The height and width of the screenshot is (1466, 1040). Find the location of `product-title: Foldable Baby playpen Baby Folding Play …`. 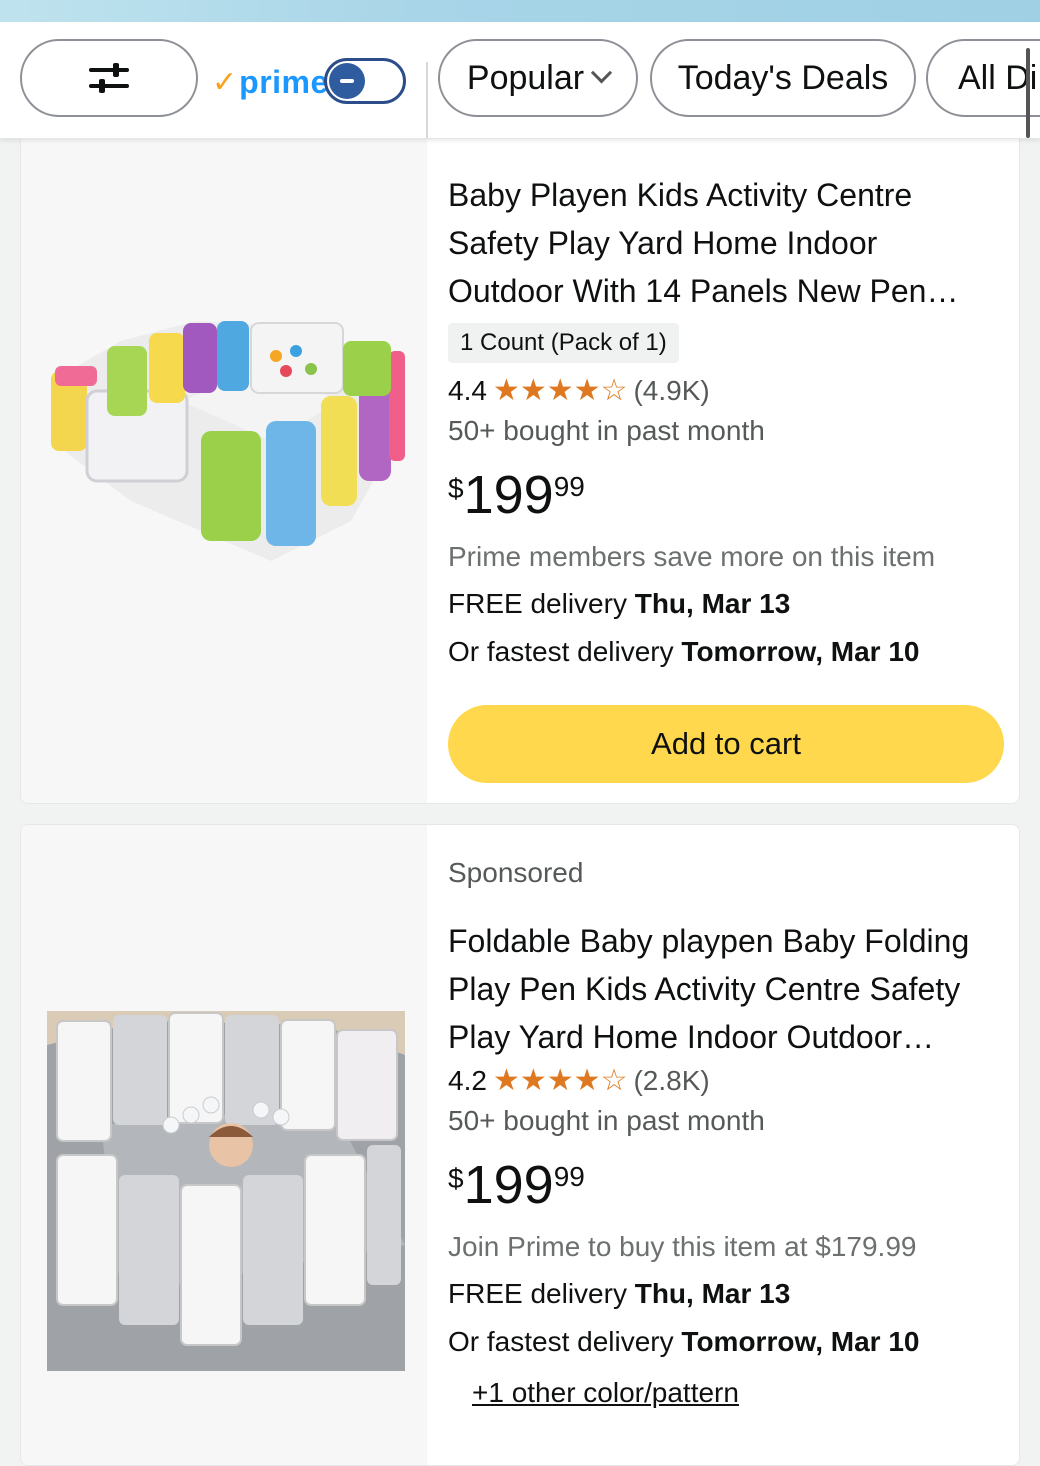

product-title: Foldable Baby playpen Baby Folding Play … is located at coordinates (725, 989).